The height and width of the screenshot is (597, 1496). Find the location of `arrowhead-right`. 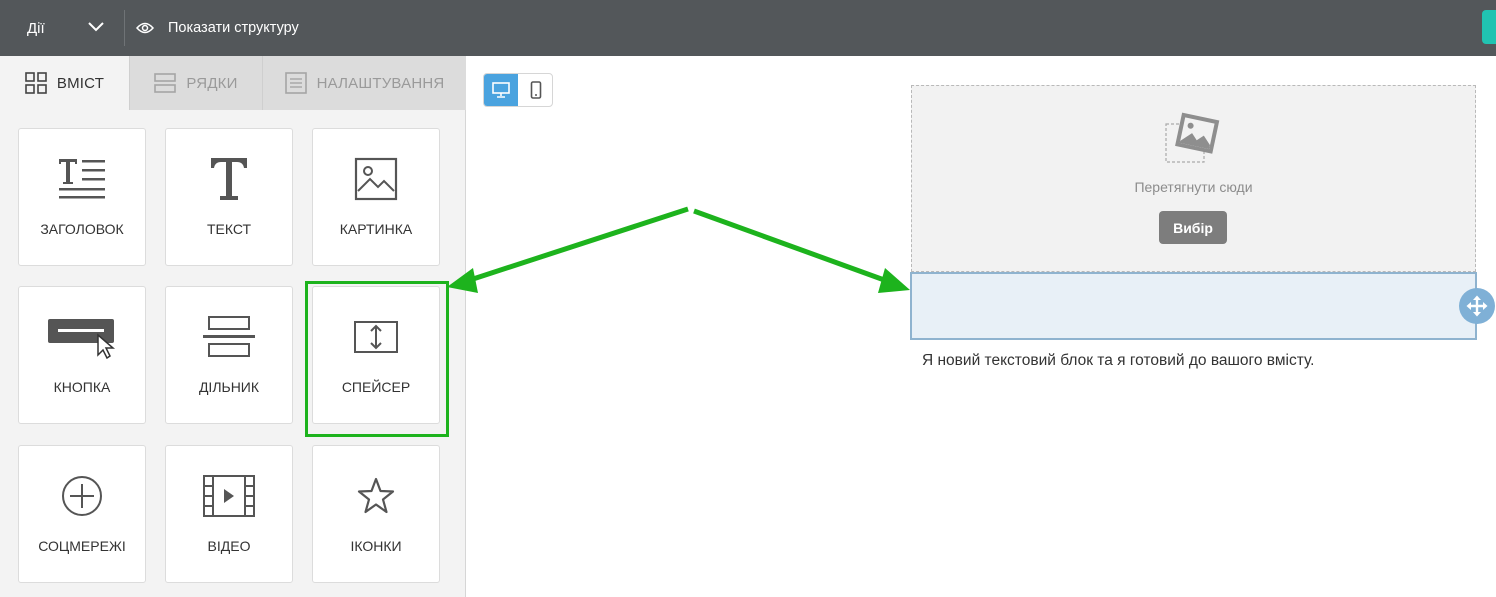

arrowhead-right is located at coordinates (894, 280).